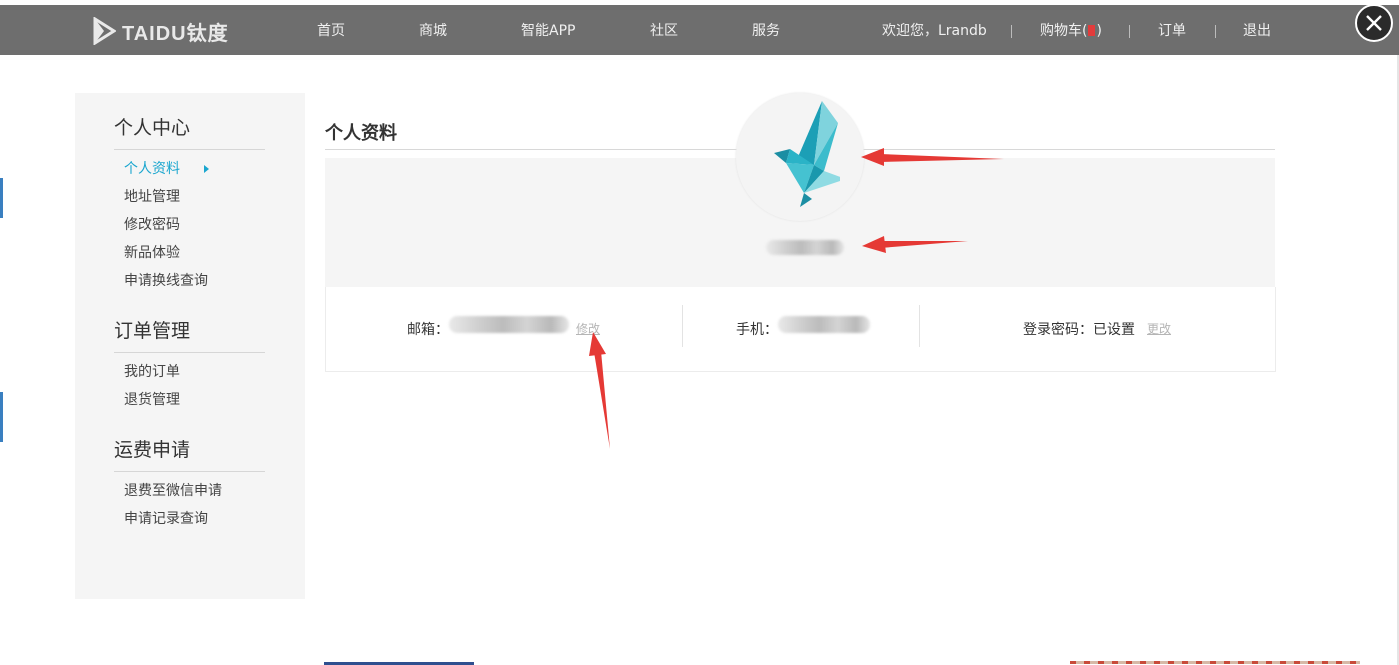 Image resolution: width=1399 pixels, height=665 pixels. Describe the element at coordinates (1159, 328) in the screenshot. I see `change-password-link: 更改` at that location.